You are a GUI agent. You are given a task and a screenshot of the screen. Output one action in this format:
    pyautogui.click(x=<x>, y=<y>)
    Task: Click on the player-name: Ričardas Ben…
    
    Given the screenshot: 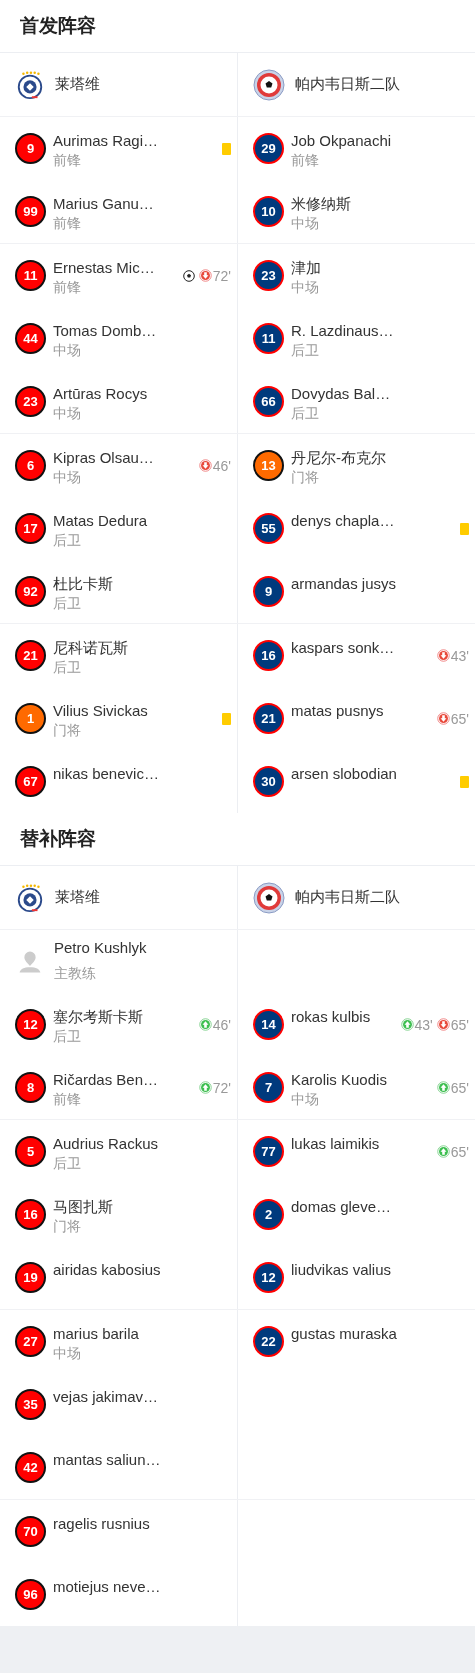 What is the action you would take?
    pyautogui.click(x=126, y=1079)
    